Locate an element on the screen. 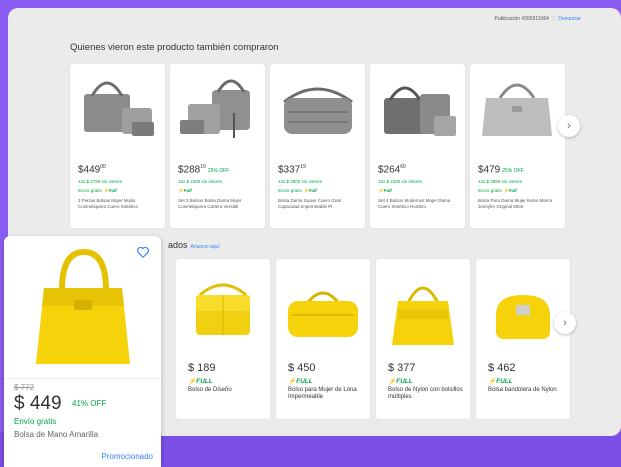  shipping-text: Envío gratis is located at coordinates (35, 421).